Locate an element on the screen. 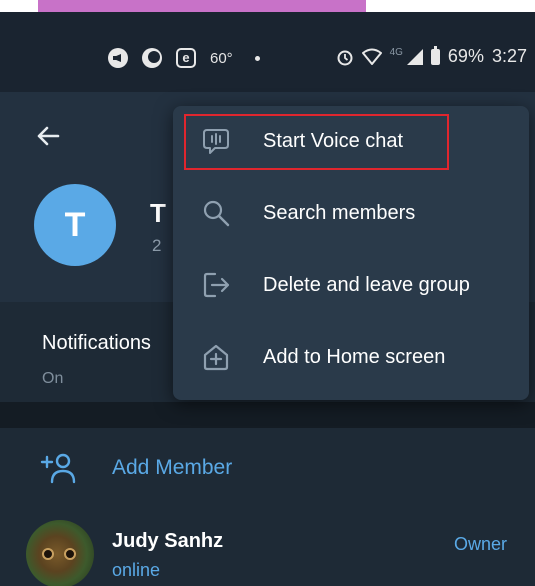  add-home-icon is located at coordinates (216, 357).